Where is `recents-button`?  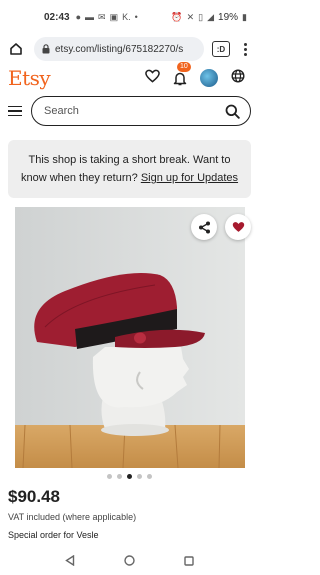
recents-button is located at coordinates (189, 562).